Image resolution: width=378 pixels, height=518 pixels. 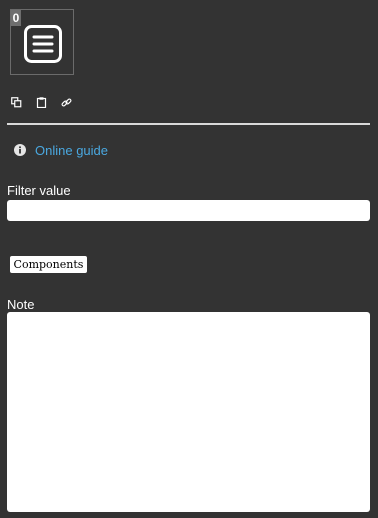 I want to click on element-preview: 0, so click(x=42, y=42).